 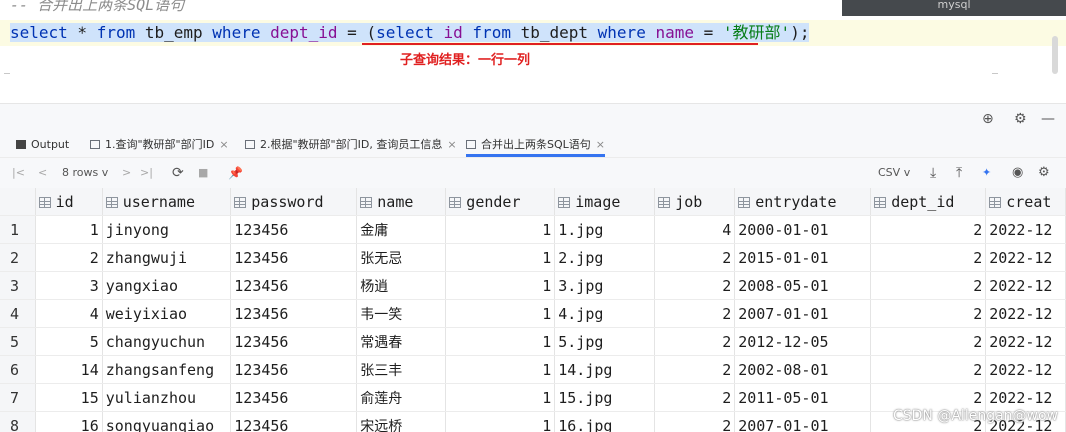 I want to click on minimize-icon: —, so click(x=1048, y=119).